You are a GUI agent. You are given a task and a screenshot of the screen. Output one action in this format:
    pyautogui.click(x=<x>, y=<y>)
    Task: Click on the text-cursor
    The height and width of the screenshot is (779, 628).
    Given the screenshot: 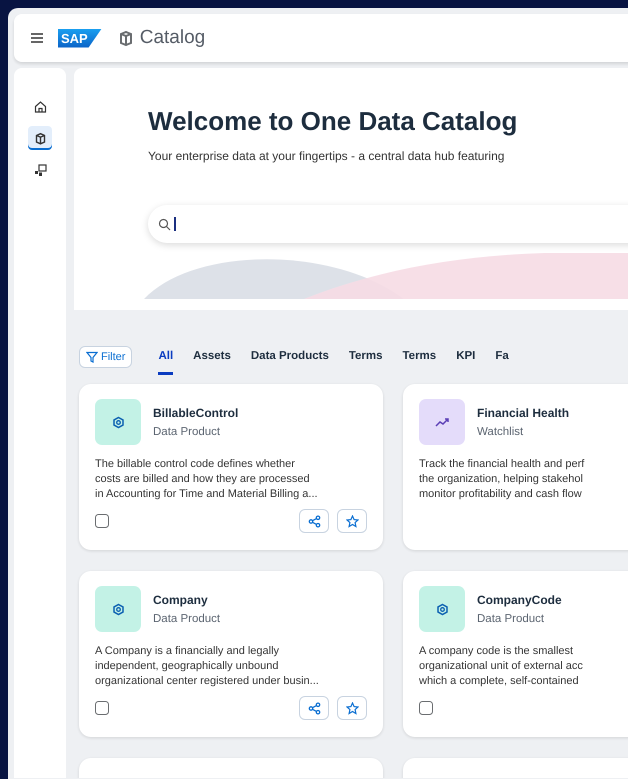 What is the action you would take?
    pyautogui.click(x=175, y=224)
    